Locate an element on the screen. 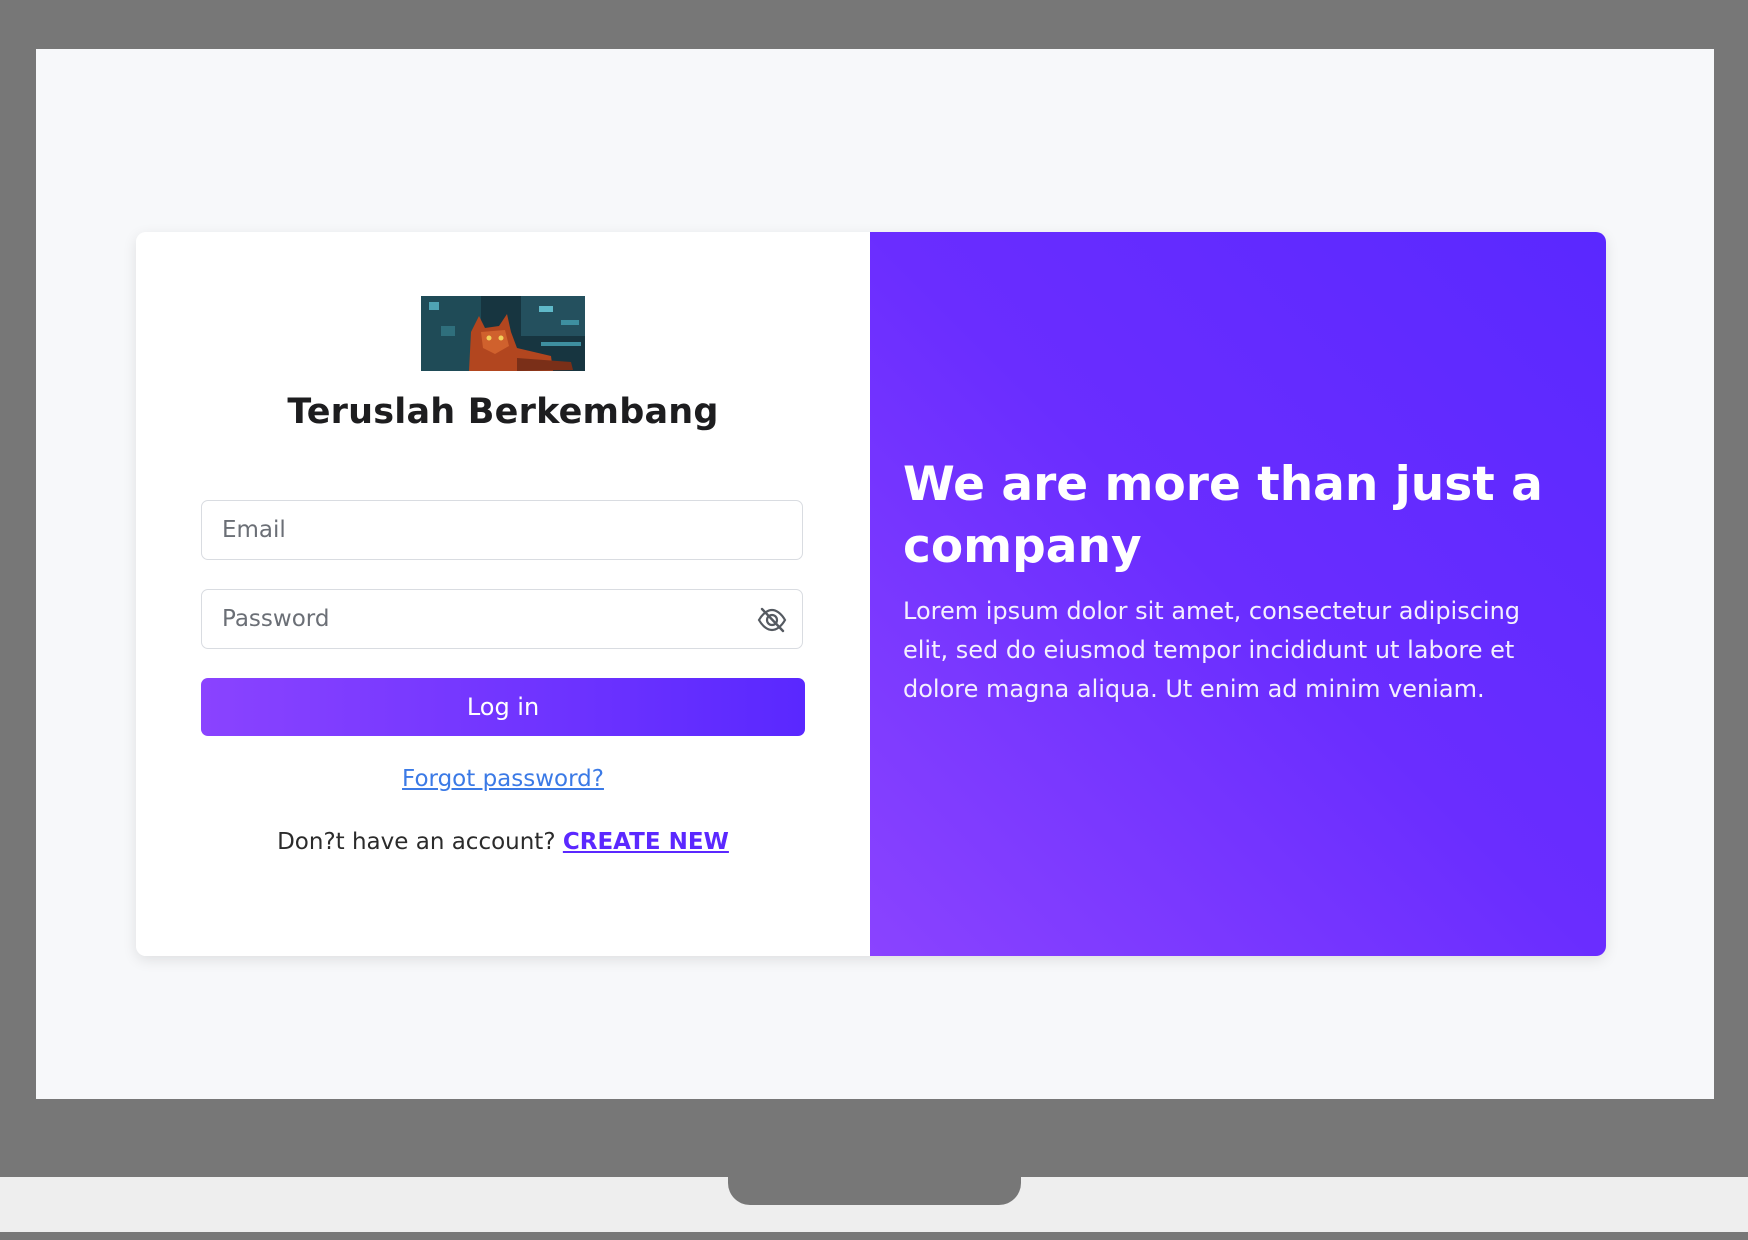 Image resolution: width=1748 pixels, height=1240 pixels. forgot-password-link: Forgot password? is located at coordinates (503, 779).